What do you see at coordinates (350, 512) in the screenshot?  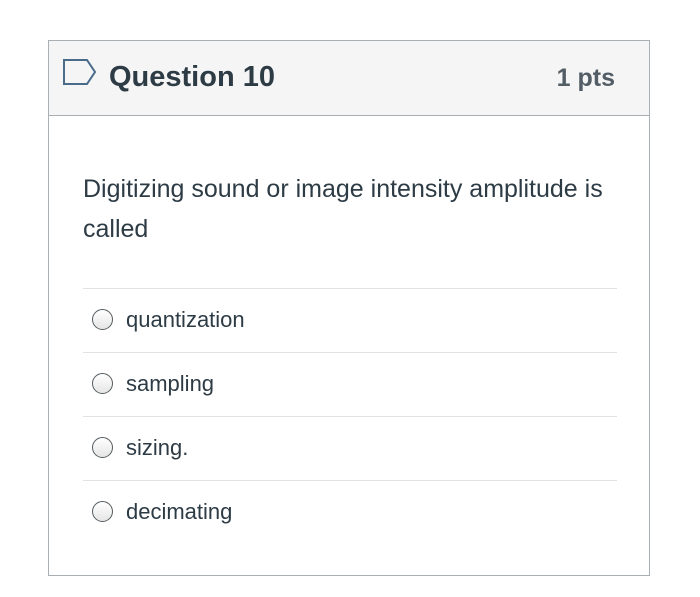 I see `answer-option-decimating: decimating` at bounding box center [350, 512].